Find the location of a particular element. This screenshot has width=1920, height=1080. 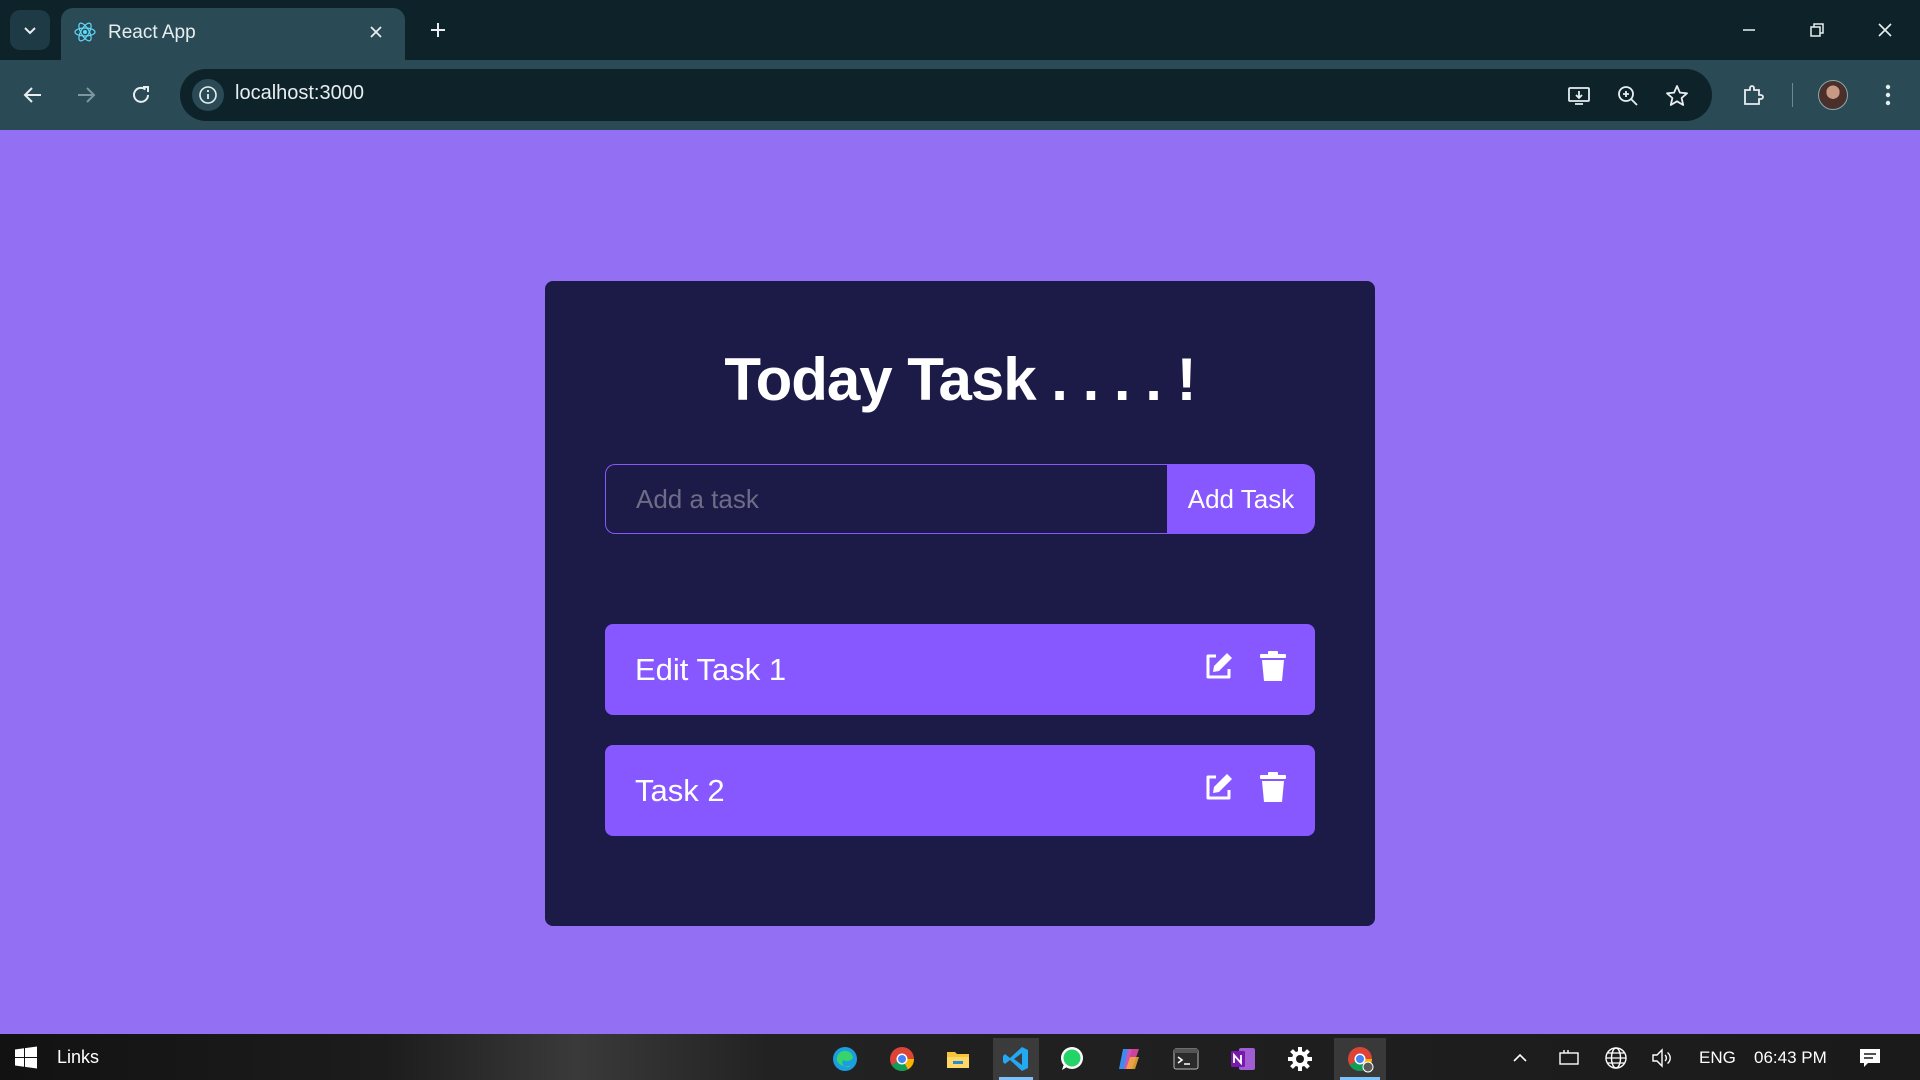

taskbar-app-edge is located at coordinates (845, 1059).